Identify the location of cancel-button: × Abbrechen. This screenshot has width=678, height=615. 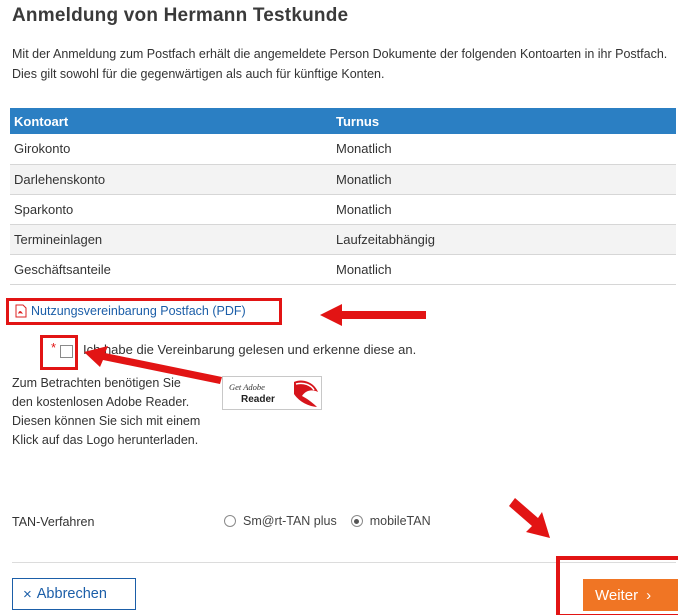
(74, 594).